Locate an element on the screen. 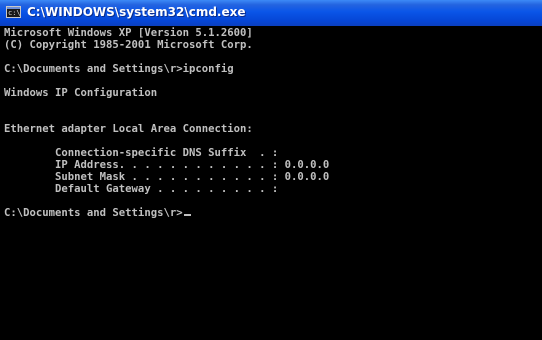 This screenshot has width=542, height=340. prompt-line: C:\Documents and Settings\r> is located at coordinates (97, 213).